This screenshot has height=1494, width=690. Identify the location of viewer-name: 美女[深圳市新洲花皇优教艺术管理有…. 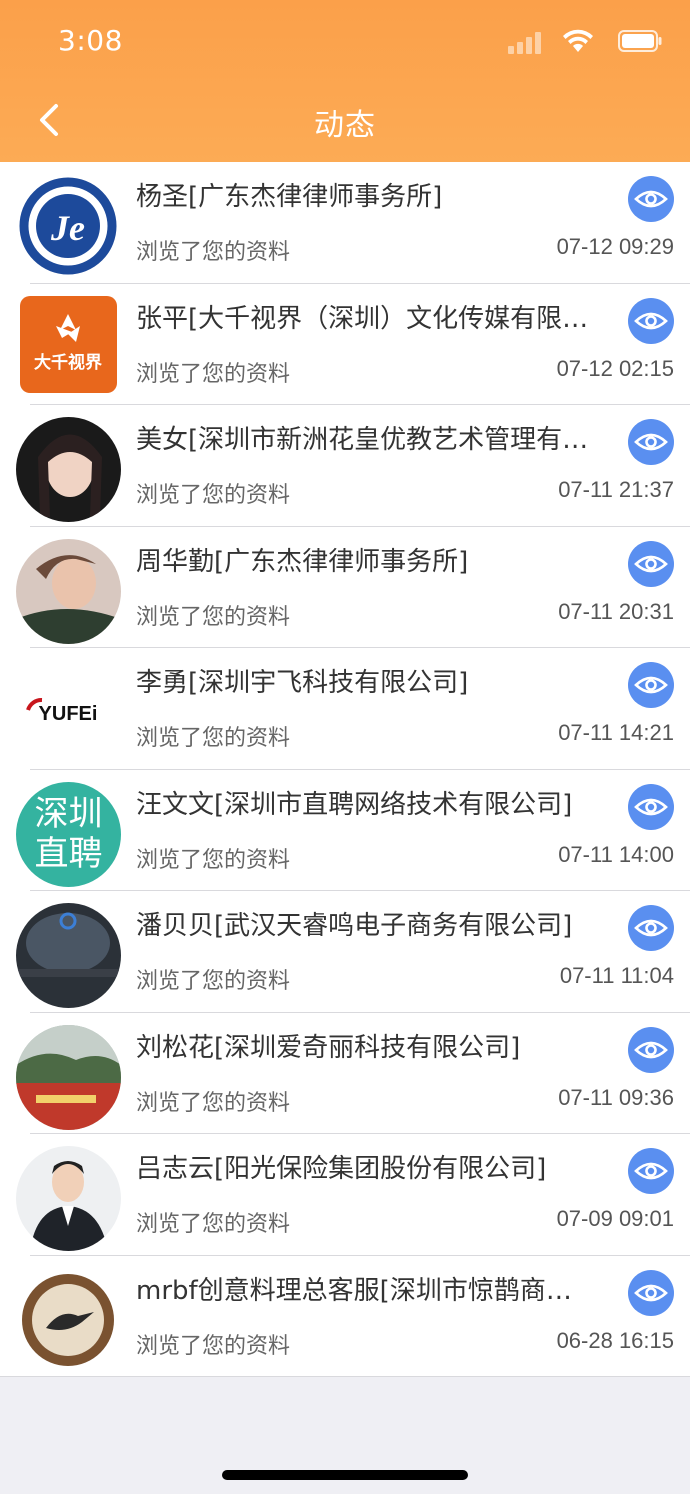
(362, 440).